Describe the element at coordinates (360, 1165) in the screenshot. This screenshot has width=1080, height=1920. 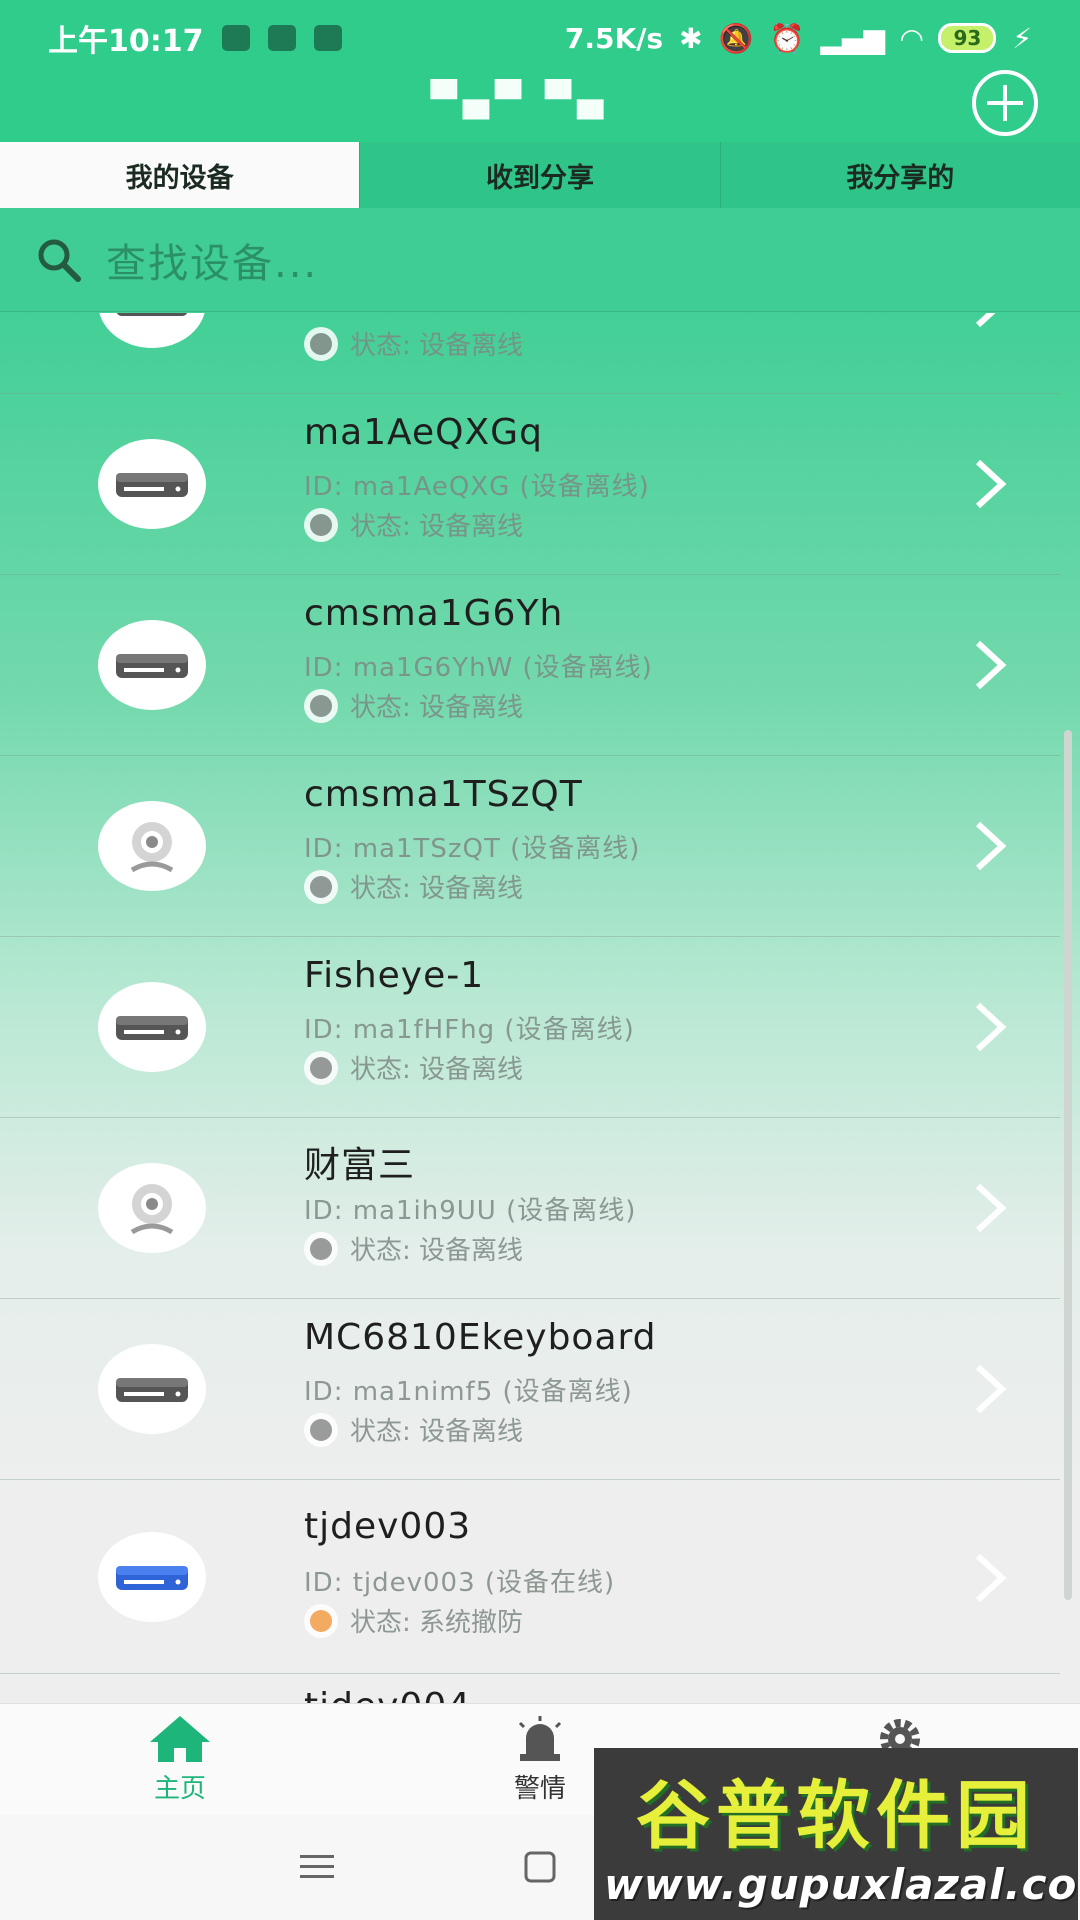
I see `device-name: 财富三` at that location.